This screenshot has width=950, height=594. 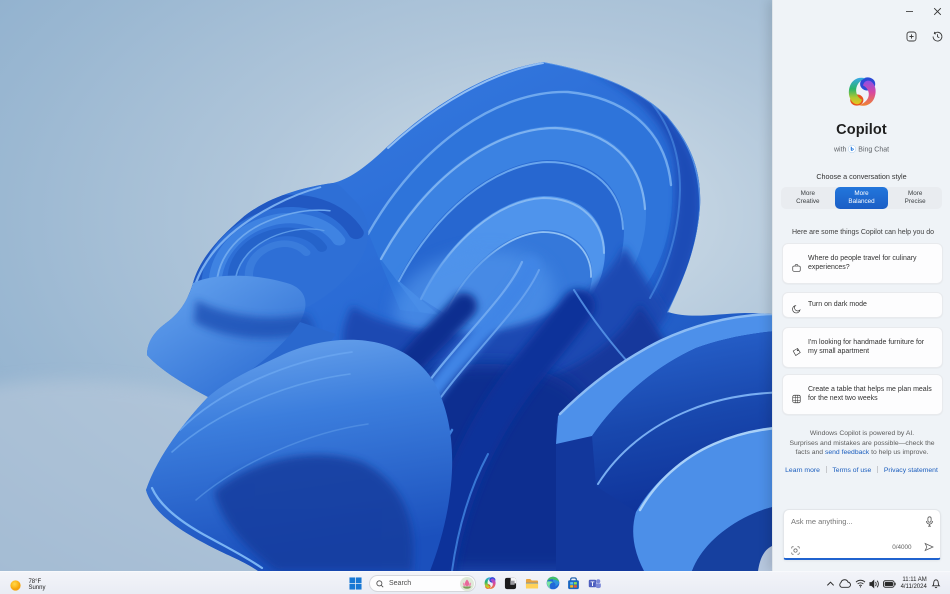 What do you see at coordinates (592, 584) in the screenshot?
I see `svg-text: T` at bounding box center [592, 584].